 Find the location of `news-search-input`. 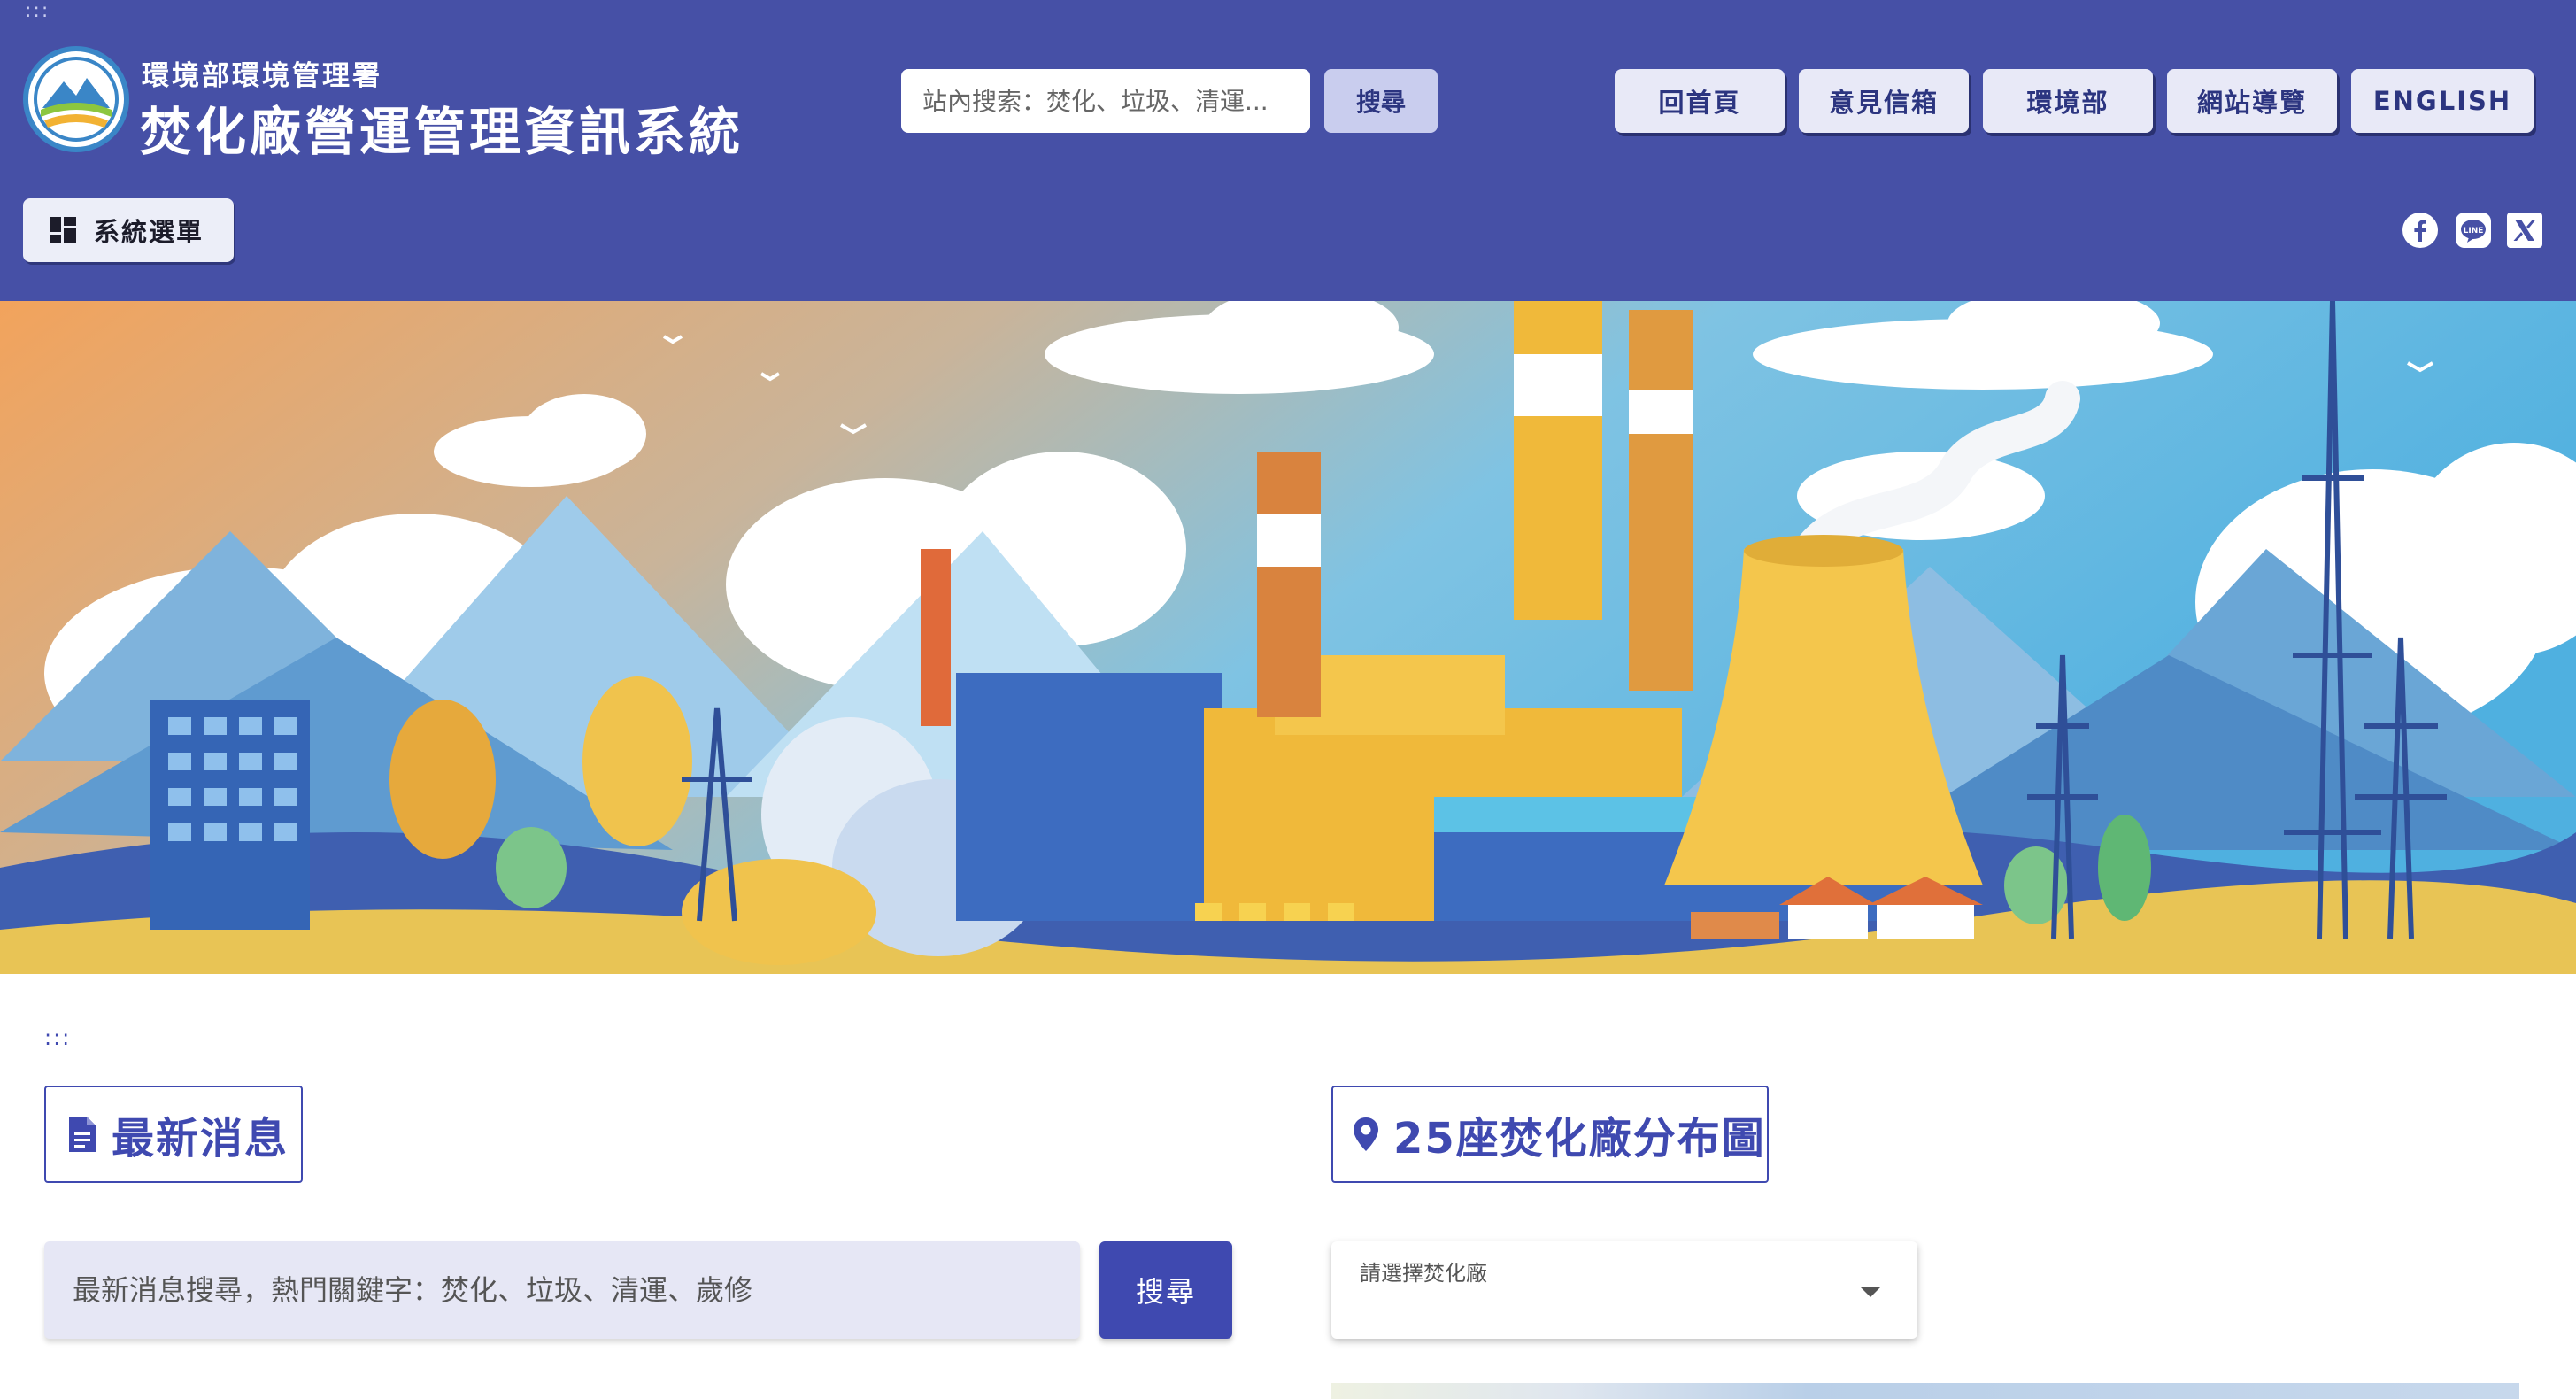

news-search-input is located at coordinates (562, 1290).